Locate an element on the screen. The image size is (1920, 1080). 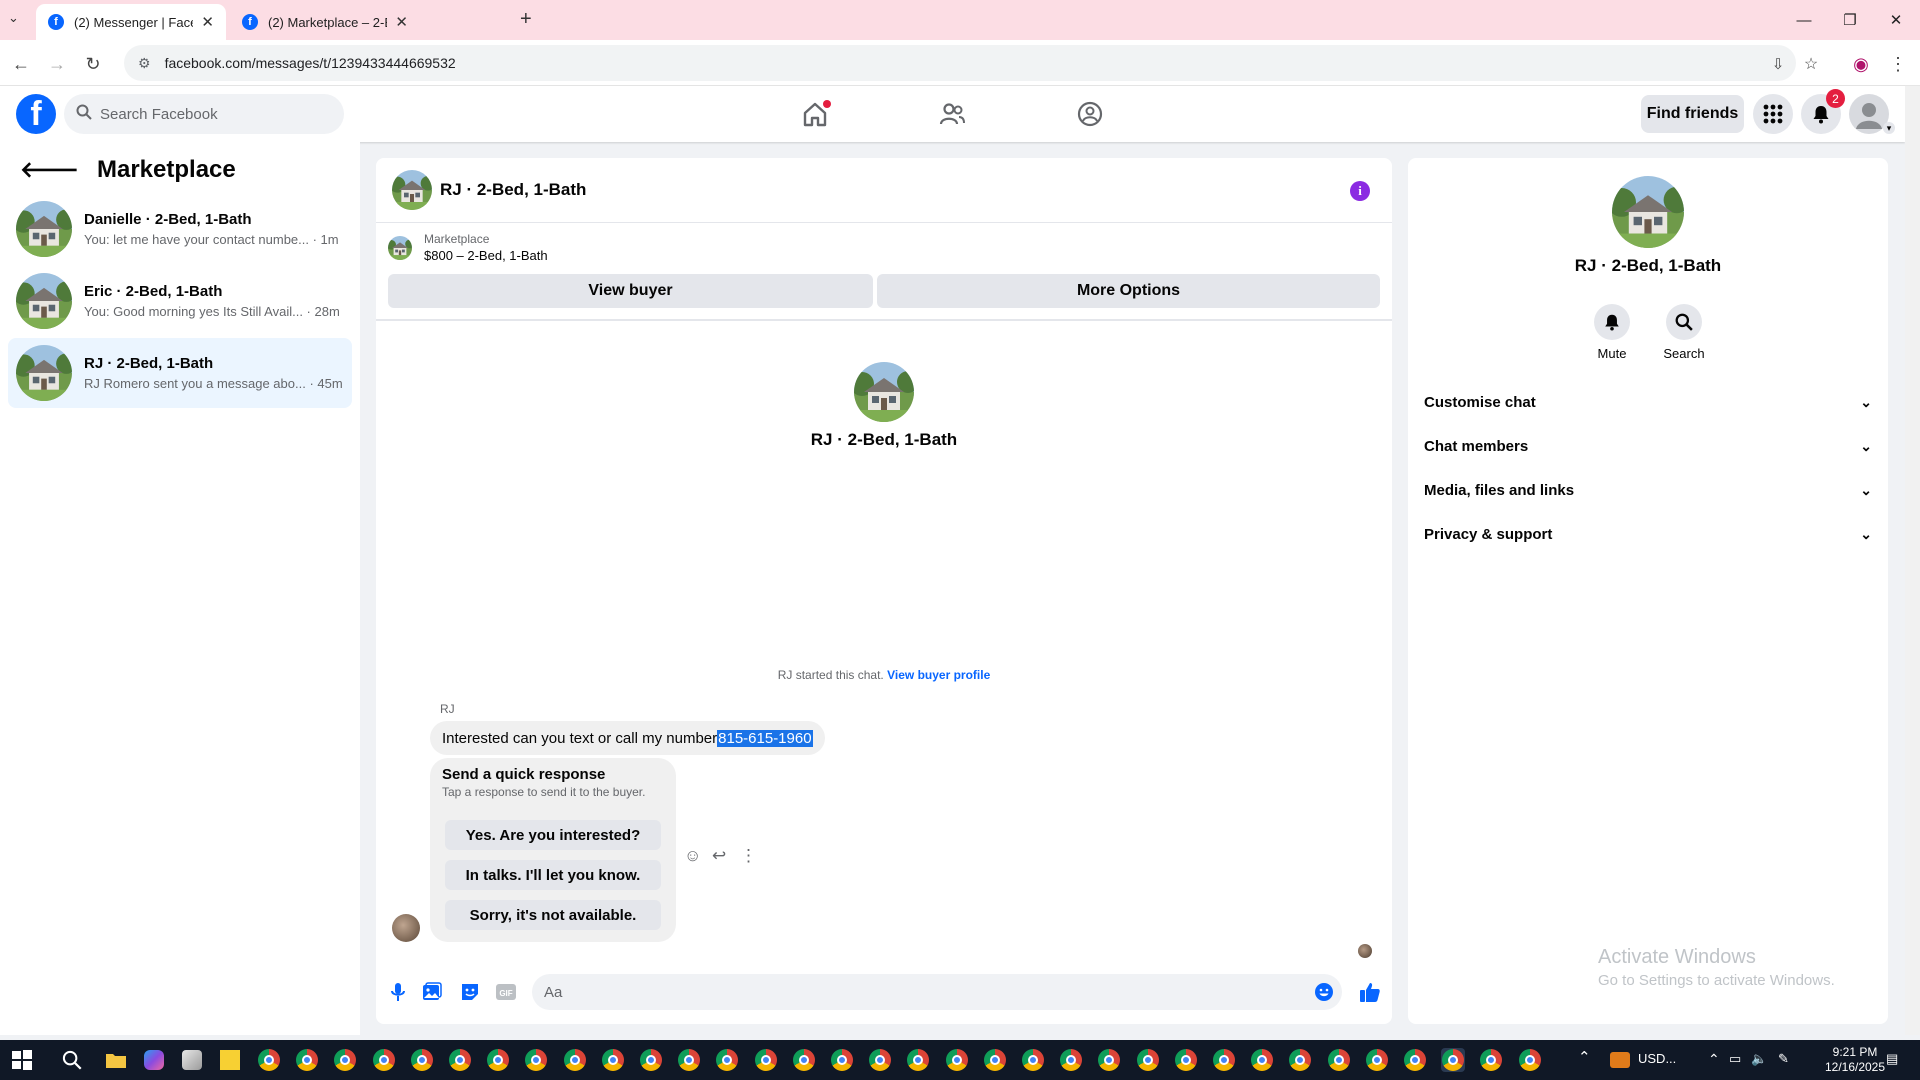
app-icon is located at coordinates (192, 1060).